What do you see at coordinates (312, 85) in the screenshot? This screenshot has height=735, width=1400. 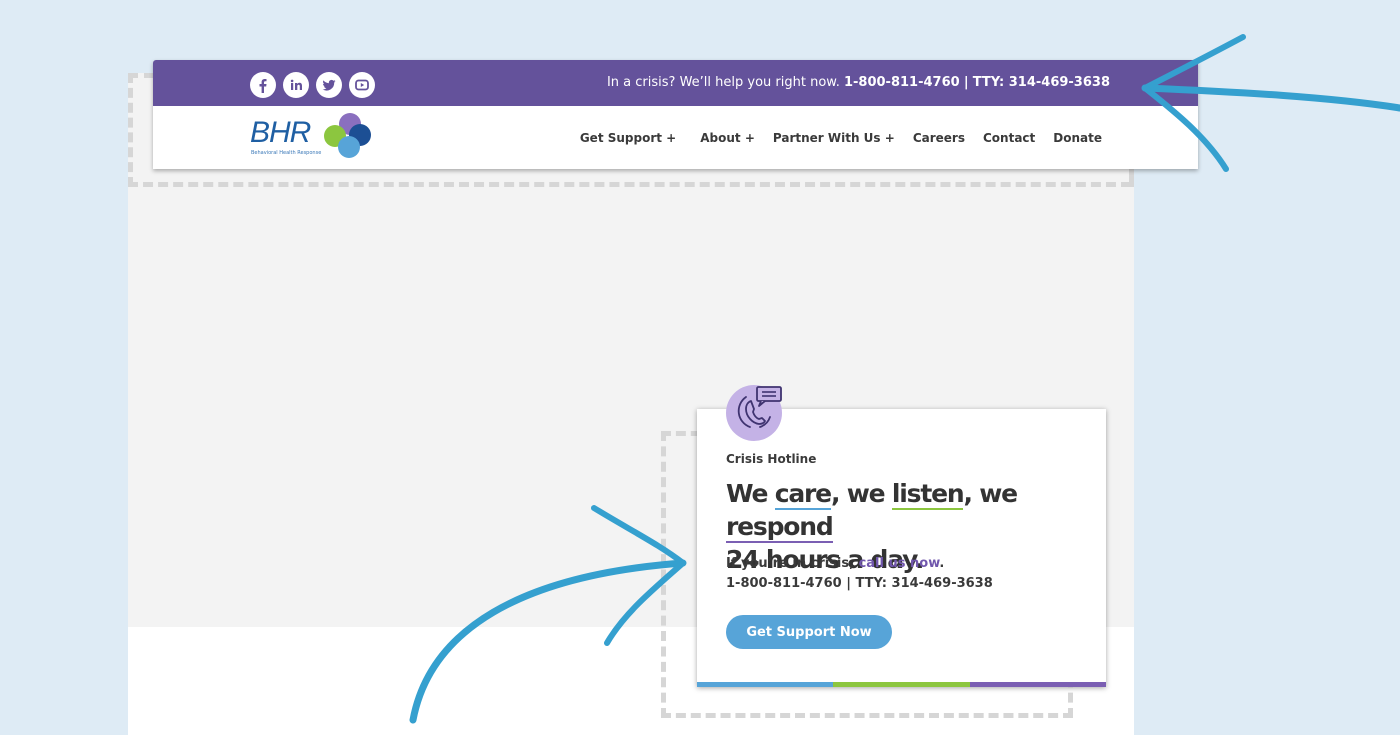 I see `social-links` at bounding box center [312, 85].